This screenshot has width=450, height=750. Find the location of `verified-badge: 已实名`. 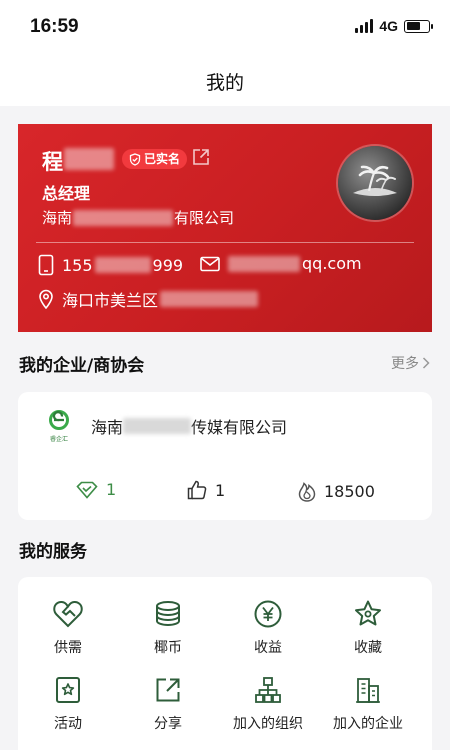

verified-badge: 已实名 is located at coordinates (155, 159).